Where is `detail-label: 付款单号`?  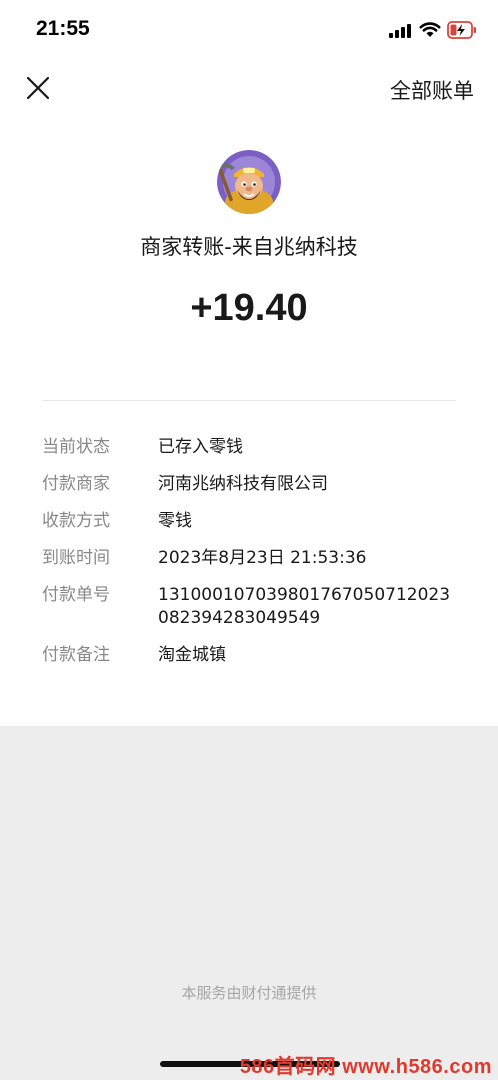 detail-label: 付款单号 is located at coordinates (76, 595).